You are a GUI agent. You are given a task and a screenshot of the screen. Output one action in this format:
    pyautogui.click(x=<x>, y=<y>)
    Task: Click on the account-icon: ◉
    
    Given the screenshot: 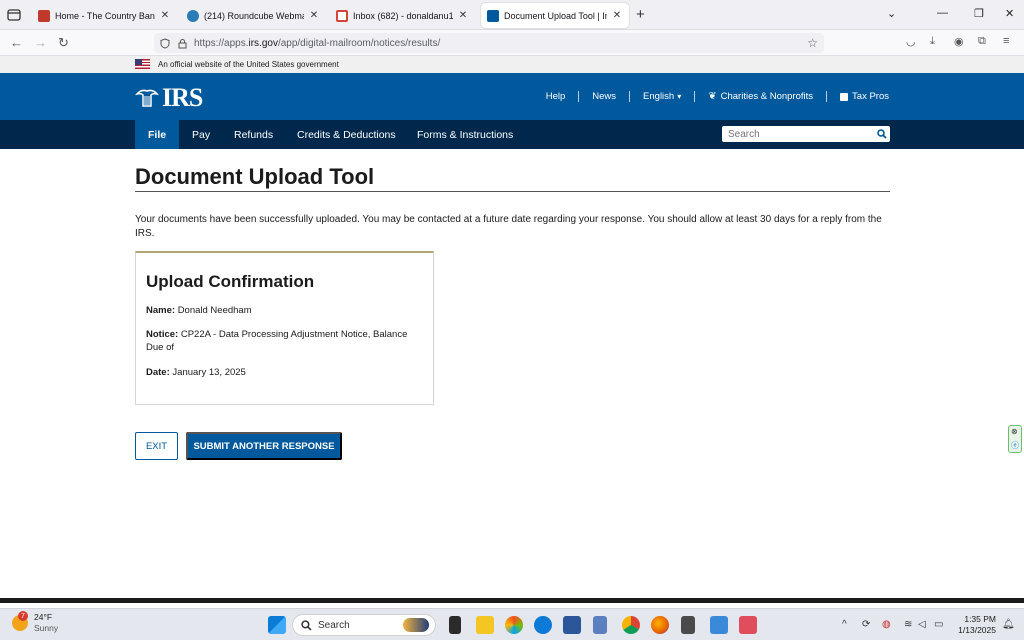 What is the action you would take?
    pyautogui.click(x=959, y=41)
    